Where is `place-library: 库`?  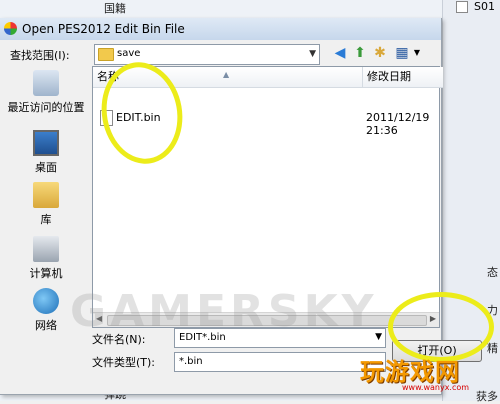
place-library: 库 is located at coordinates (46, 204).